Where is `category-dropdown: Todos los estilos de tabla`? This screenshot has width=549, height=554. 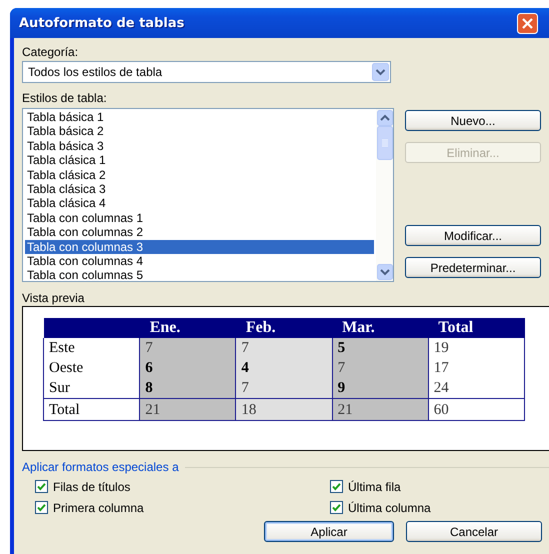
category-dropdown: Todos los estilos de tabla is located at coordinates (206, 72).